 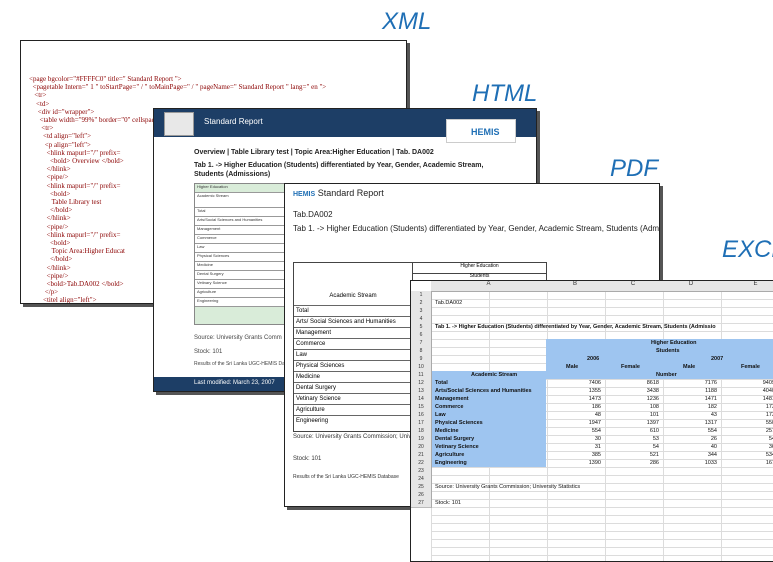 I want to click on html-label: HTML, so click(x=505, y=93).